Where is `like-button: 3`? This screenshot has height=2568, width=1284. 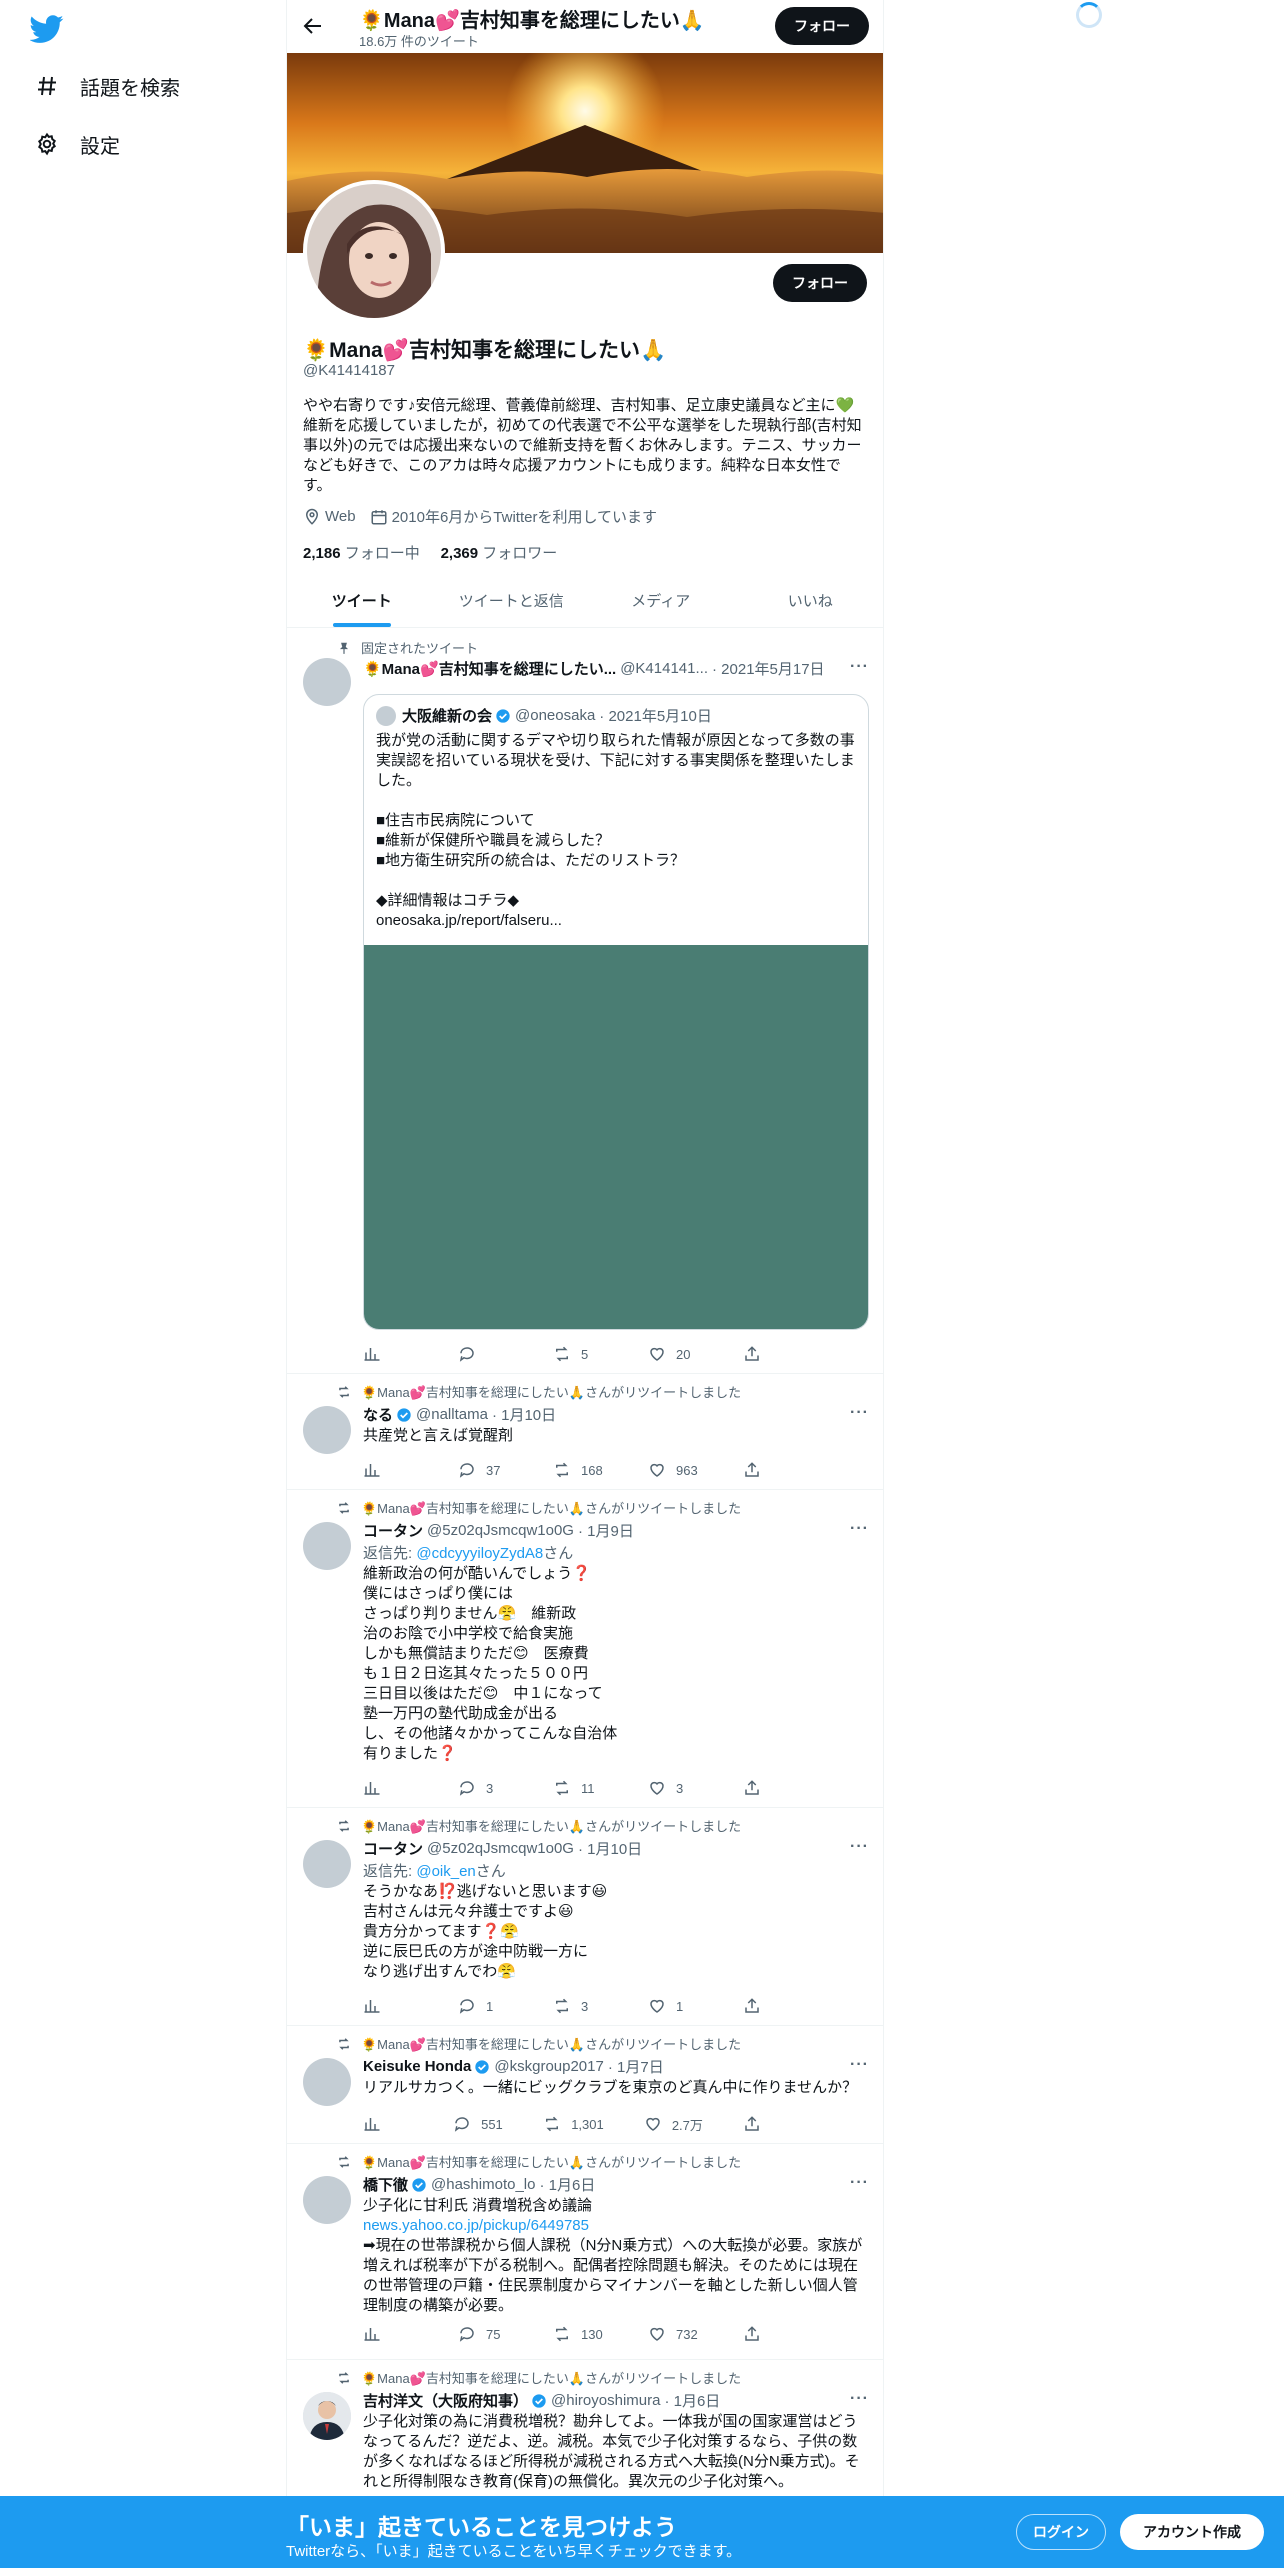
like-button: 3 is located at coordinates (673, 1788).